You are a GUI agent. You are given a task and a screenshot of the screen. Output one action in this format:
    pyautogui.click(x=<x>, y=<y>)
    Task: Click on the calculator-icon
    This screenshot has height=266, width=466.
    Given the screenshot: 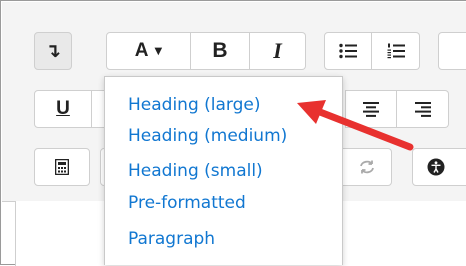 What is the action you would take?
    pyautogui.click(x=62, y=167)
    